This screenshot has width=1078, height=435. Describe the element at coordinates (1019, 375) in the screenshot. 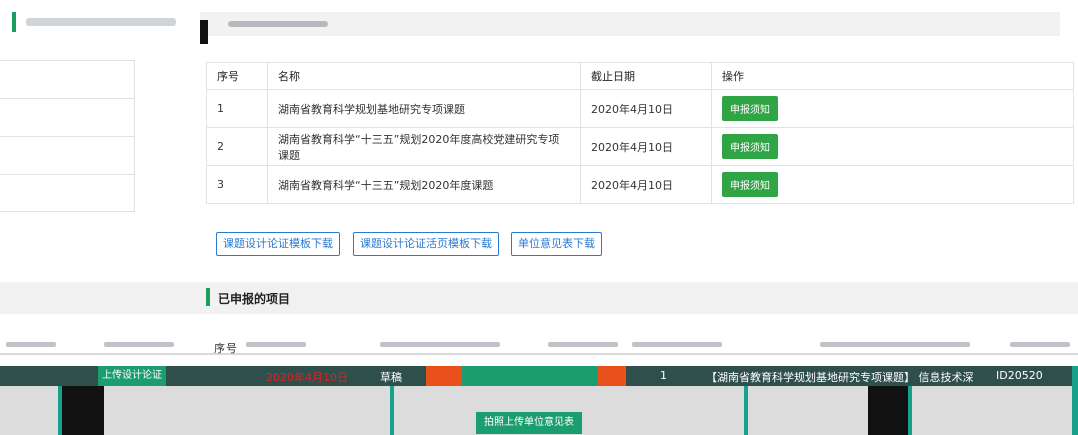

I see `project-id: ID20520` at that location.